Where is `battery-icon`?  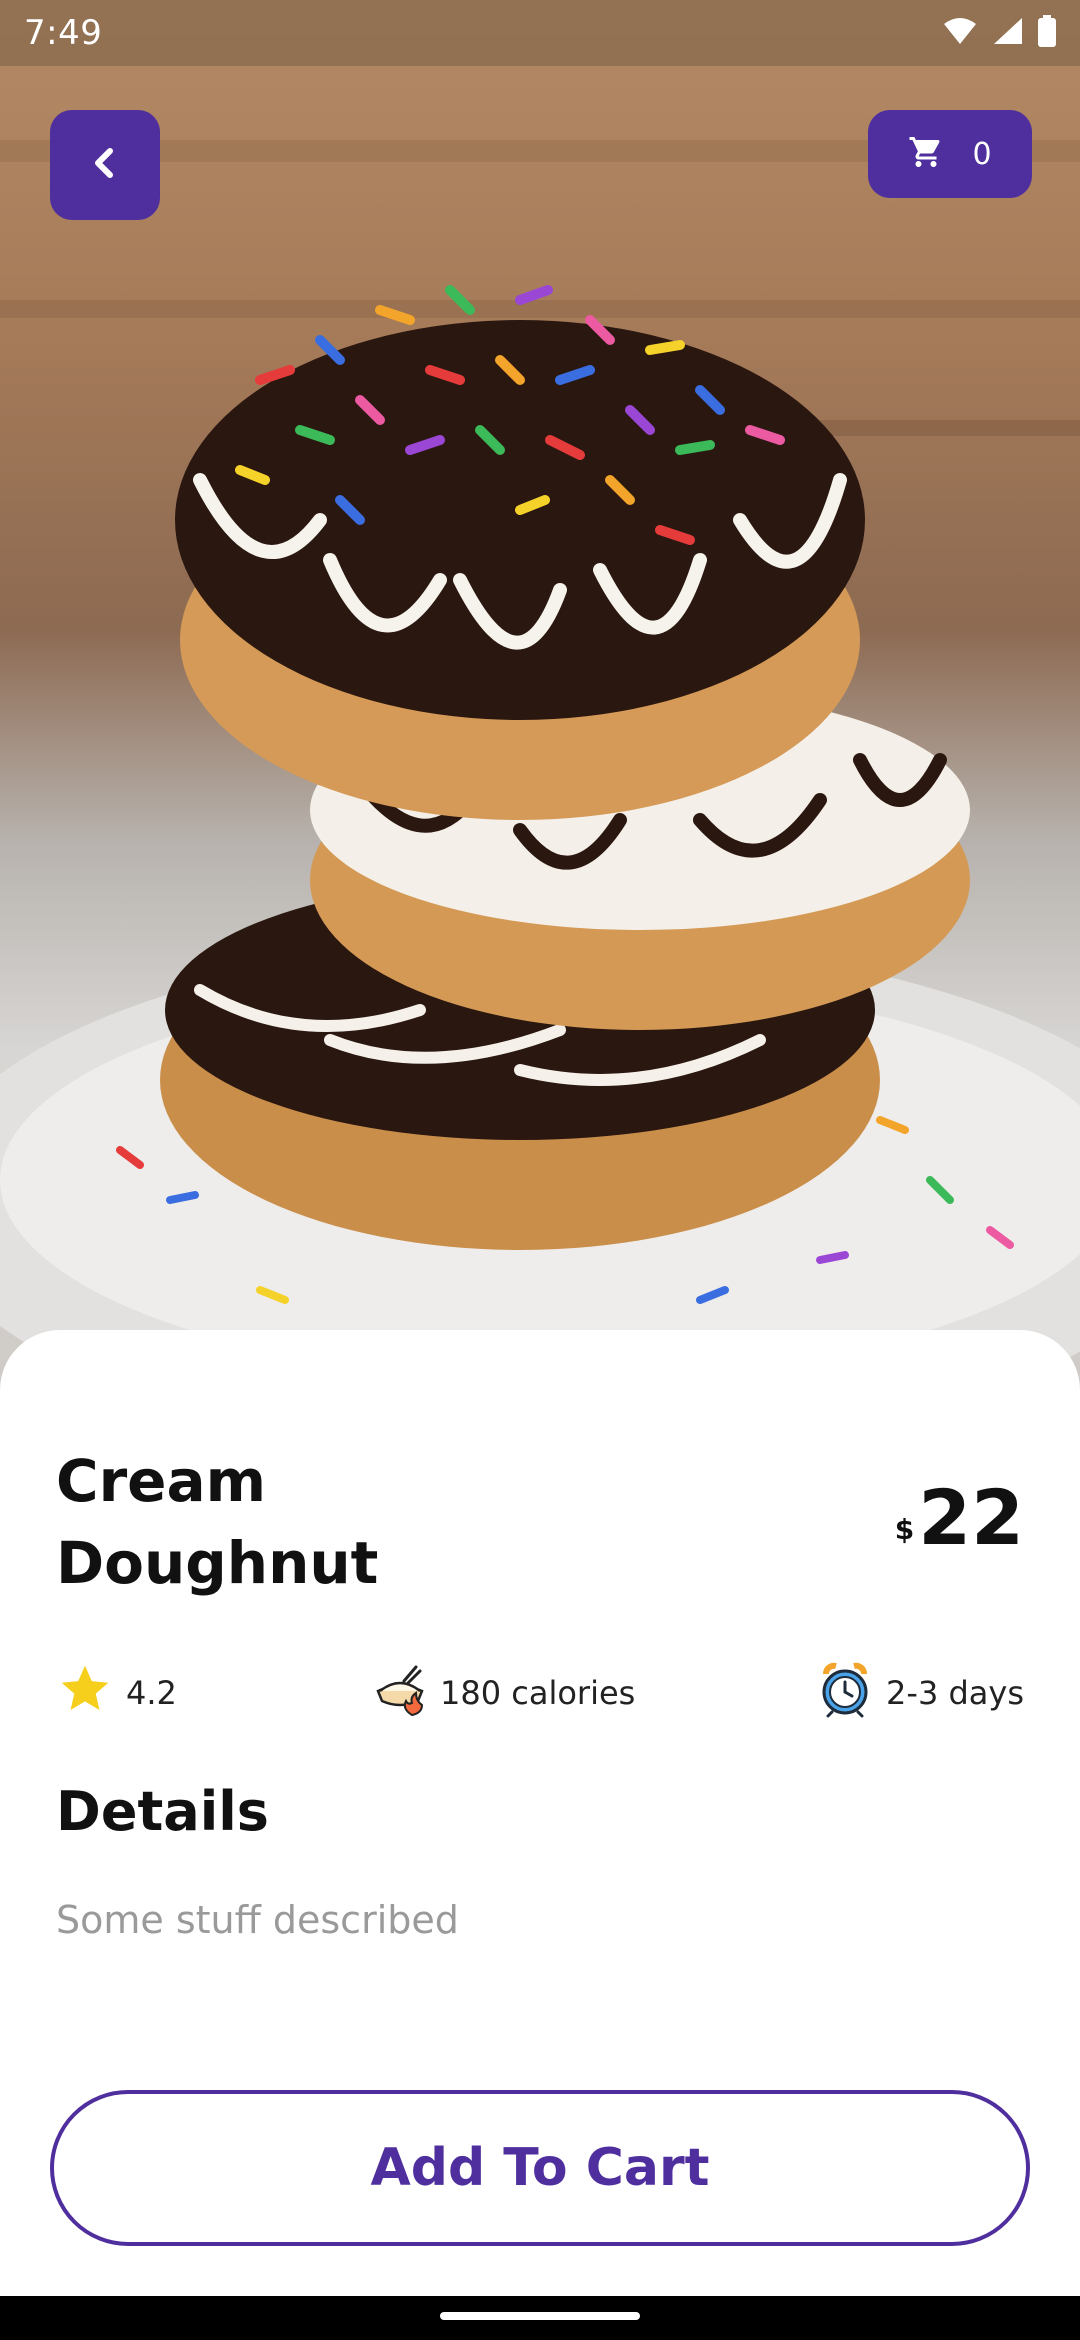 battery-icon is located at coordinates (1047, 33).